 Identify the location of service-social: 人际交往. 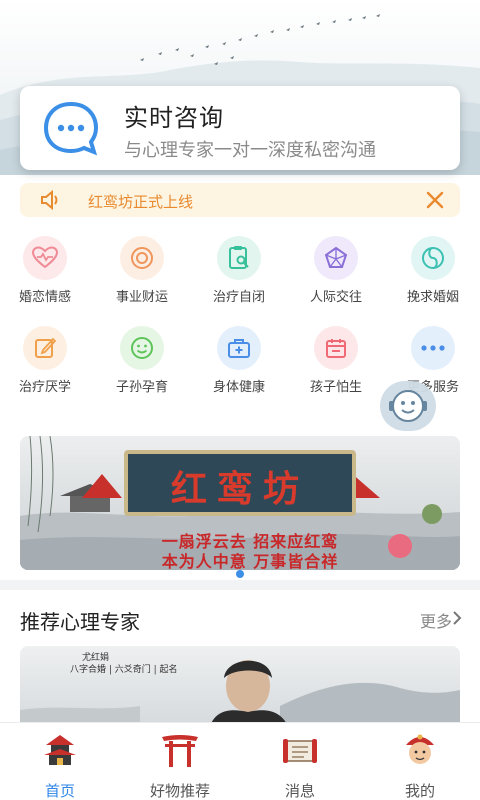
(336, 276).